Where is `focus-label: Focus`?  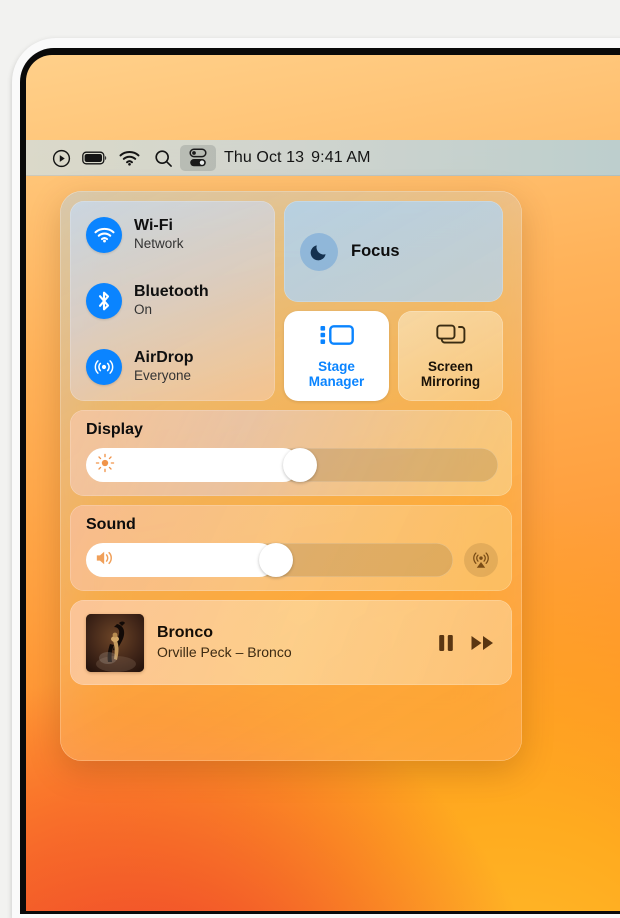
focus-label: Focus is located at coordinates (375, 251).